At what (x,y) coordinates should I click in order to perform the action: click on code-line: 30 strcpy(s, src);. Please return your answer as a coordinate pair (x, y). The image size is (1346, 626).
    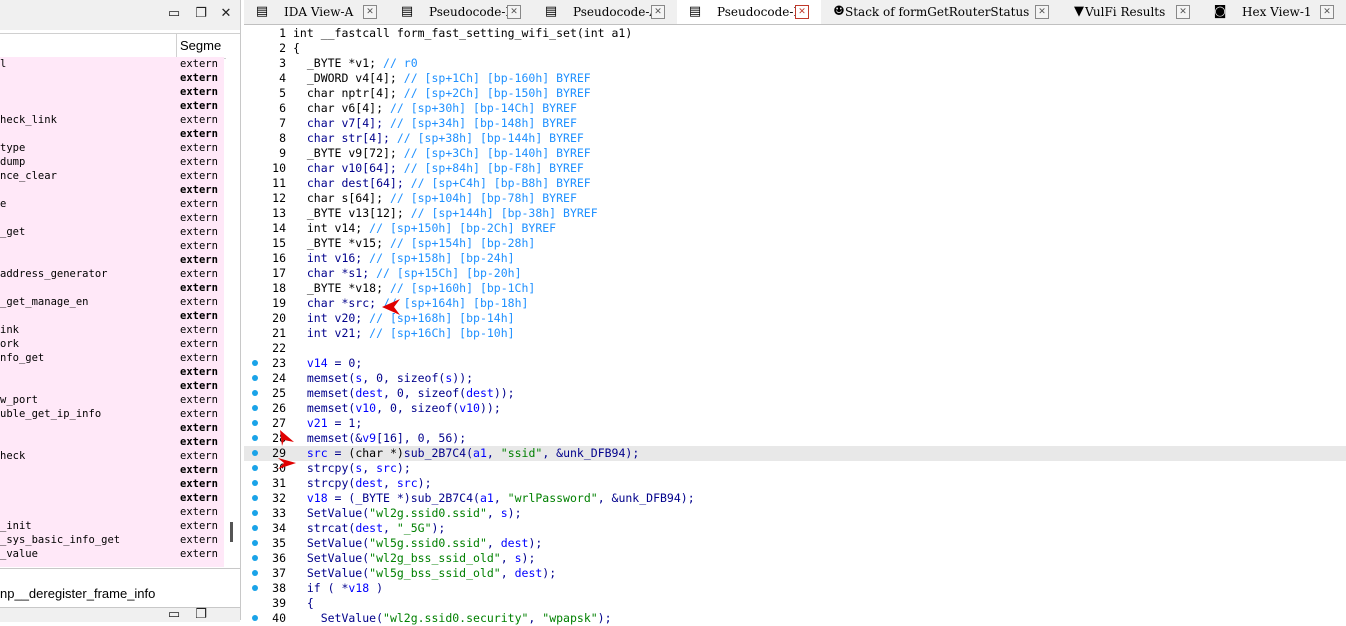
    Looking at the image, I should click on (795, 468).